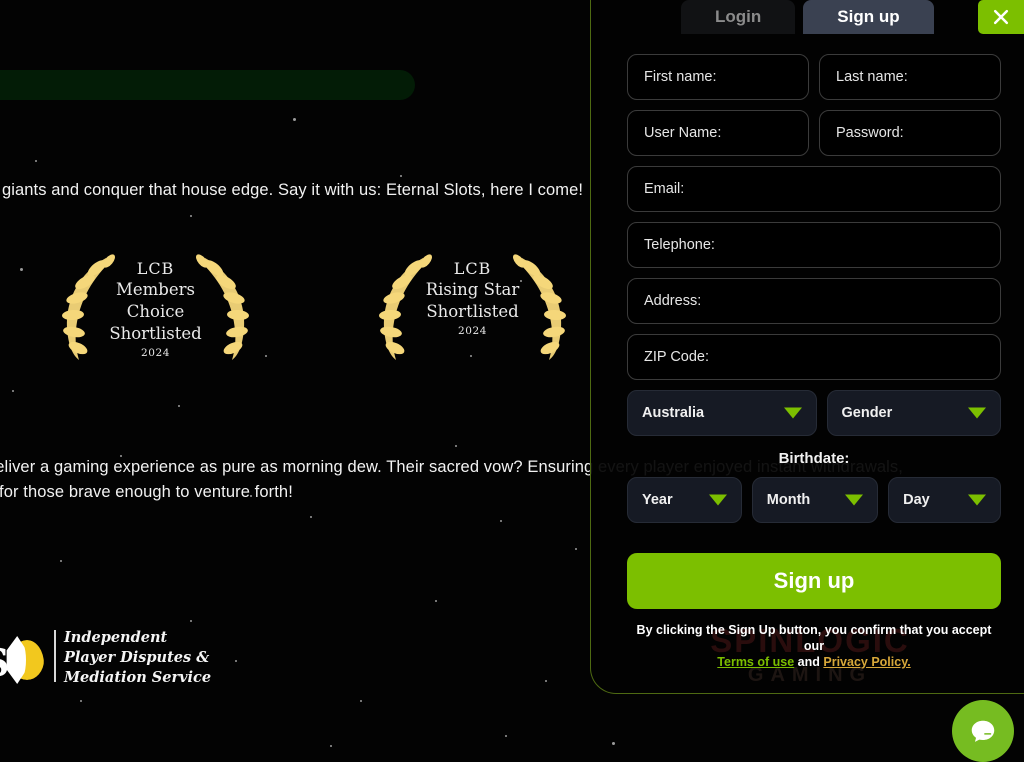 This screenshot has width=1024, height=762. What do you see at coordinates (673, 413) in the screenshot?
I see `country-select-value: Australia` at bounding box center [673, 413].